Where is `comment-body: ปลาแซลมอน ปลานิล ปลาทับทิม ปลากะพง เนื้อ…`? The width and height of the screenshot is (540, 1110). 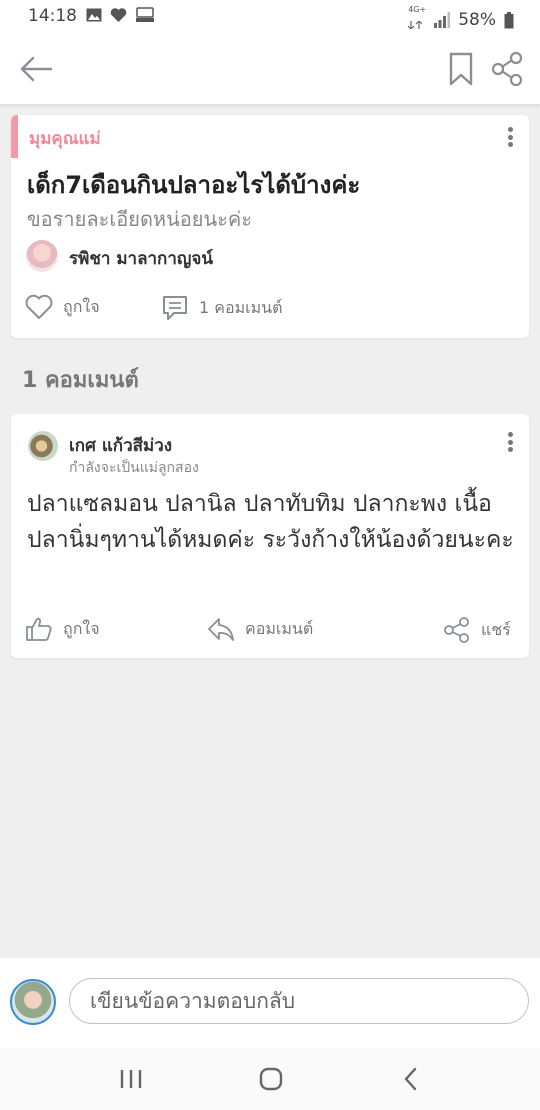 comment-body: ปลาแซลมอน ปลานิล ปลาทับทิม ปลากะพง เนื้อ… is located at coordinates (270, 522).